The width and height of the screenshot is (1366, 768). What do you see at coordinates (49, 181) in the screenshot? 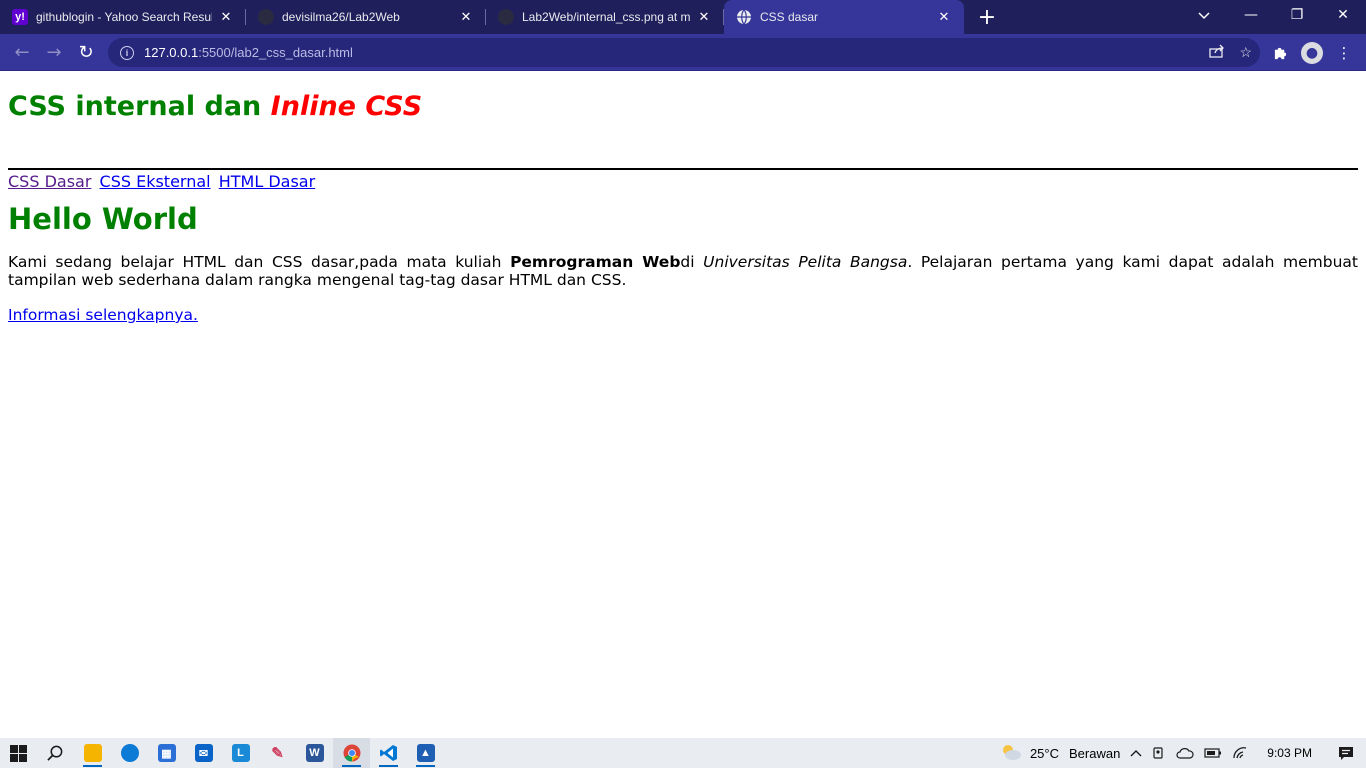
I see `link-css-dasar: CSS Dasar` at bounding box center [49, 181].